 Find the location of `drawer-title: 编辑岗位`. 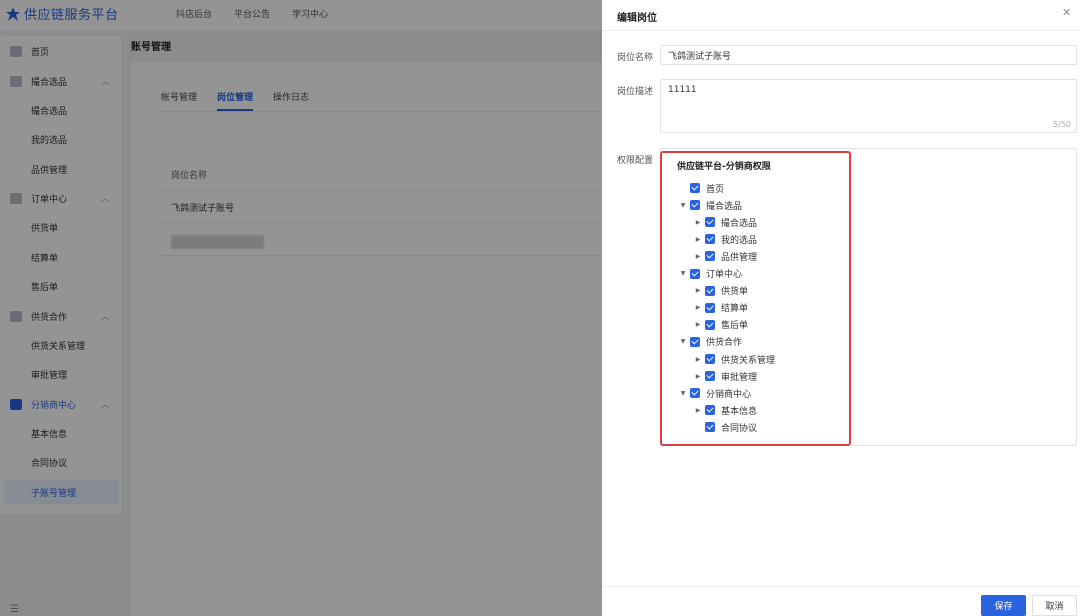

drawer-title: 编辑岗位 is located at coordinates (637, 18).